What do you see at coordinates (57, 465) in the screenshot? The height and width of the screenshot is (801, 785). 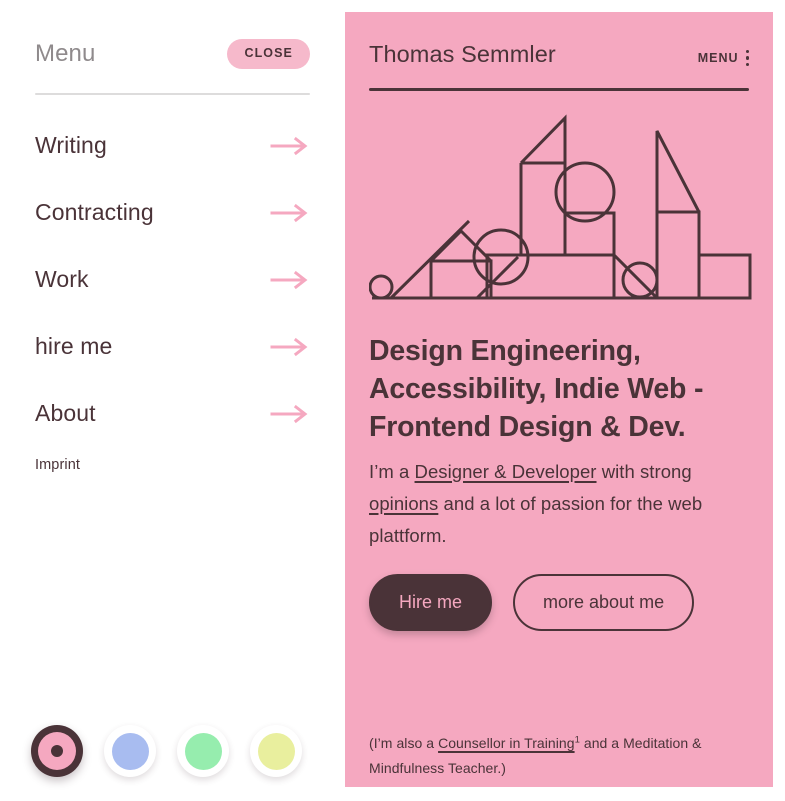 I see `imprint-link: Imprint` at bounding box center [57, 465].